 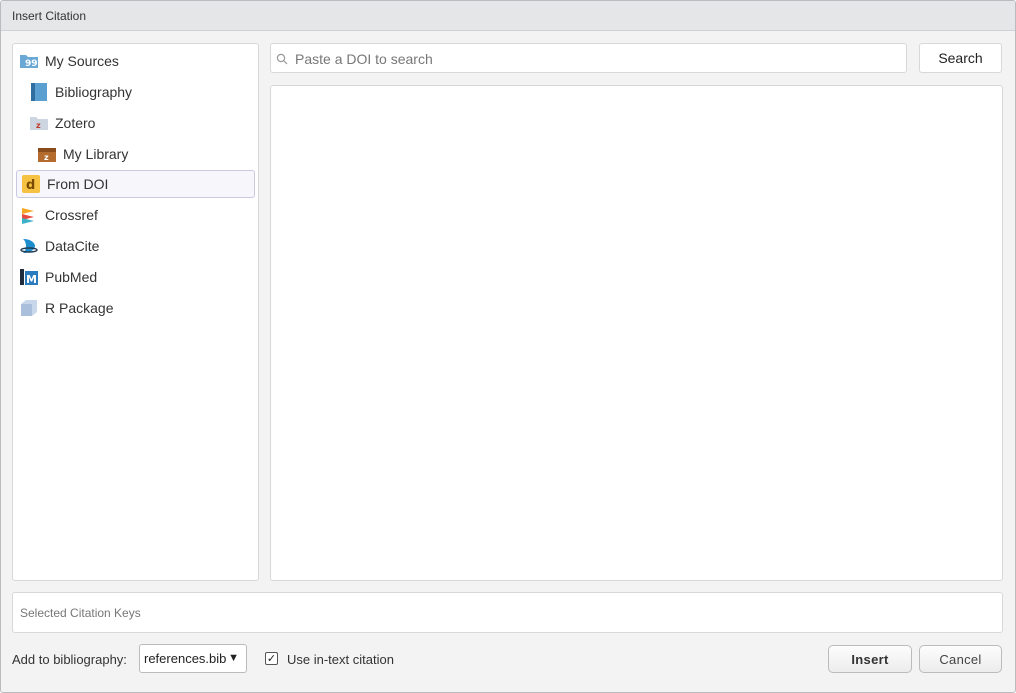 What do you see at coordinates (507, 612) in the screenshot?
I see `selected-citation-keys-field: Selected Citation Keys` at bounding box center [507, 612].